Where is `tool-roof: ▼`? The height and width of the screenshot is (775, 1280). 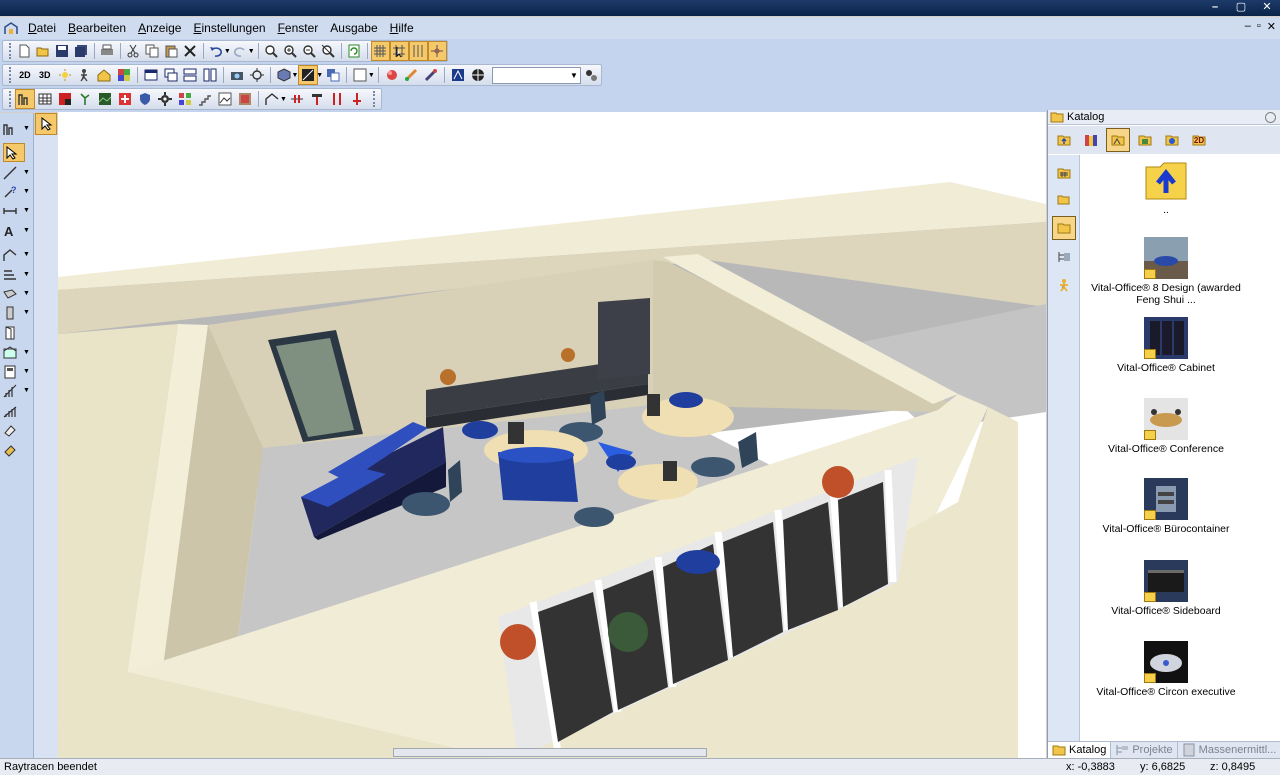
tool-roof: ▼ is located at coordinates (17, 254).